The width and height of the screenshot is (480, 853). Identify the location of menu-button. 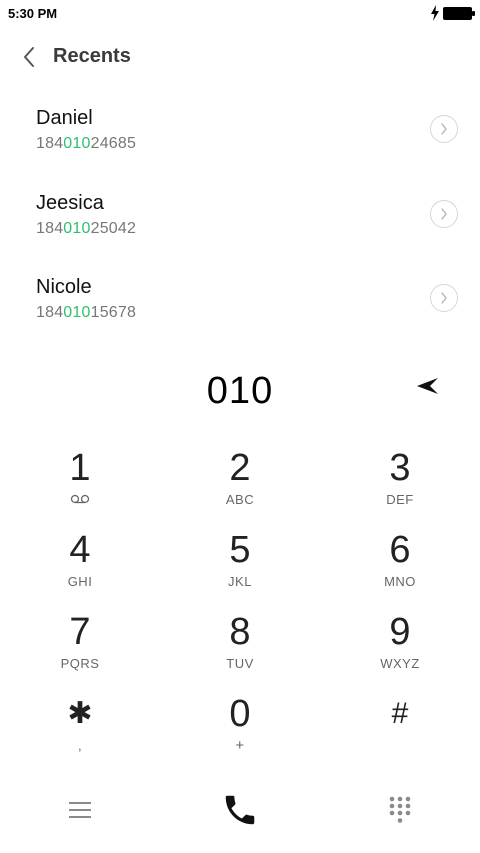
(80, 810).